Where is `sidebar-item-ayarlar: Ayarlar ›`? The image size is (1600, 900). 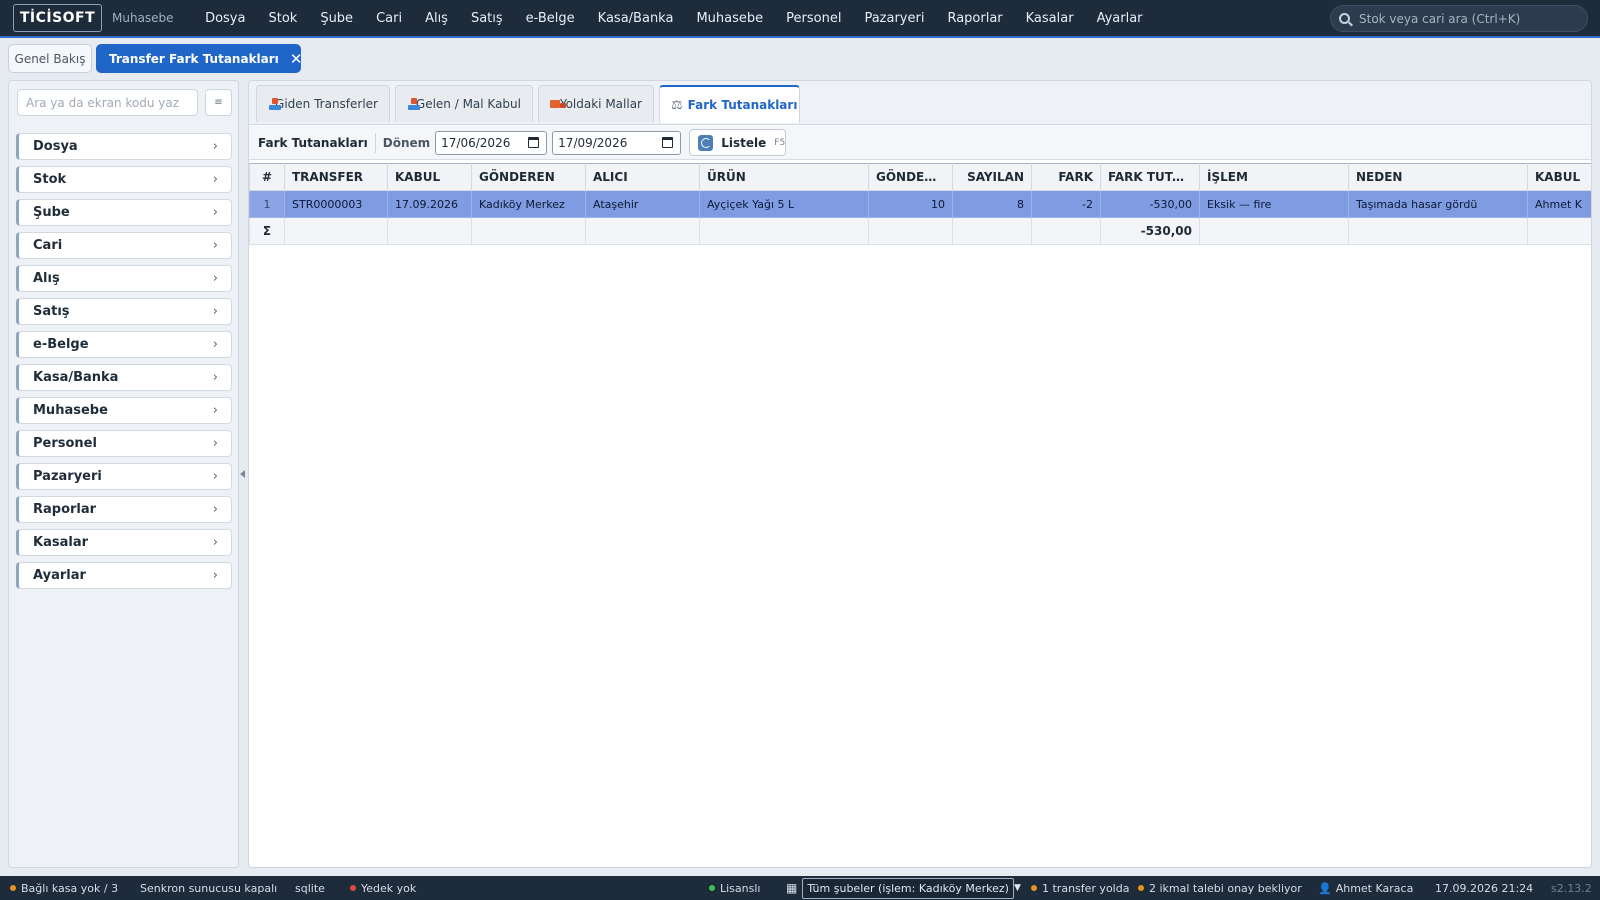
sidebar-item-ayarlar: Ayarlar › is located at coordinates (124, 575).